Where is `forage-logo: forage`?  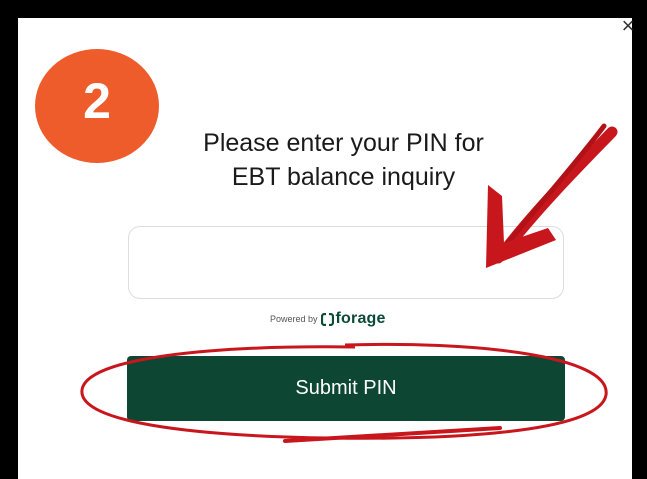
forage-logo: forage is located at coordinates (353, 319).